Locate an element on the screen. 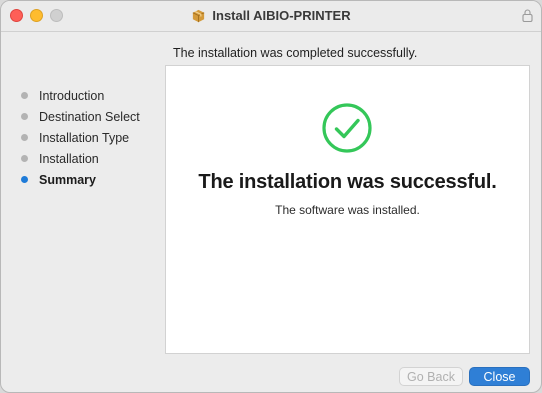 The width and height of the screenshot is (542, 393). lock-icon is located at coordinates (527, 15).